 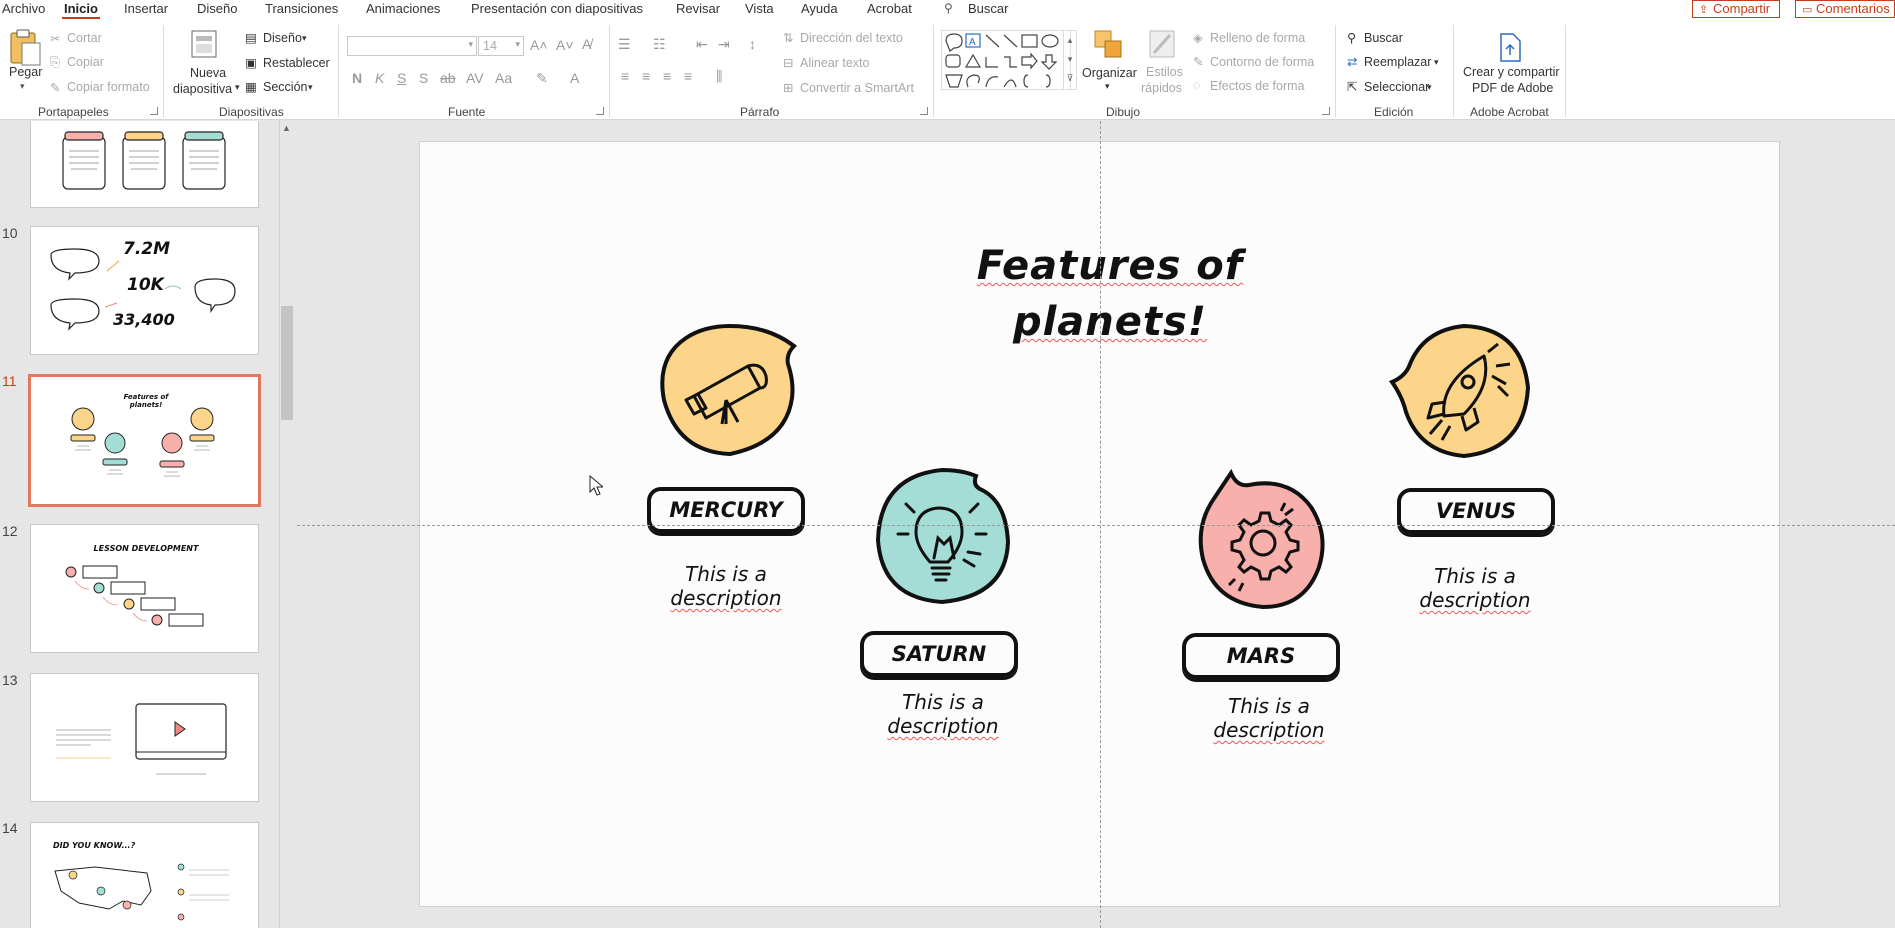 I want to click on line-spacing-icon: ↕, so click(x=752, y=44).